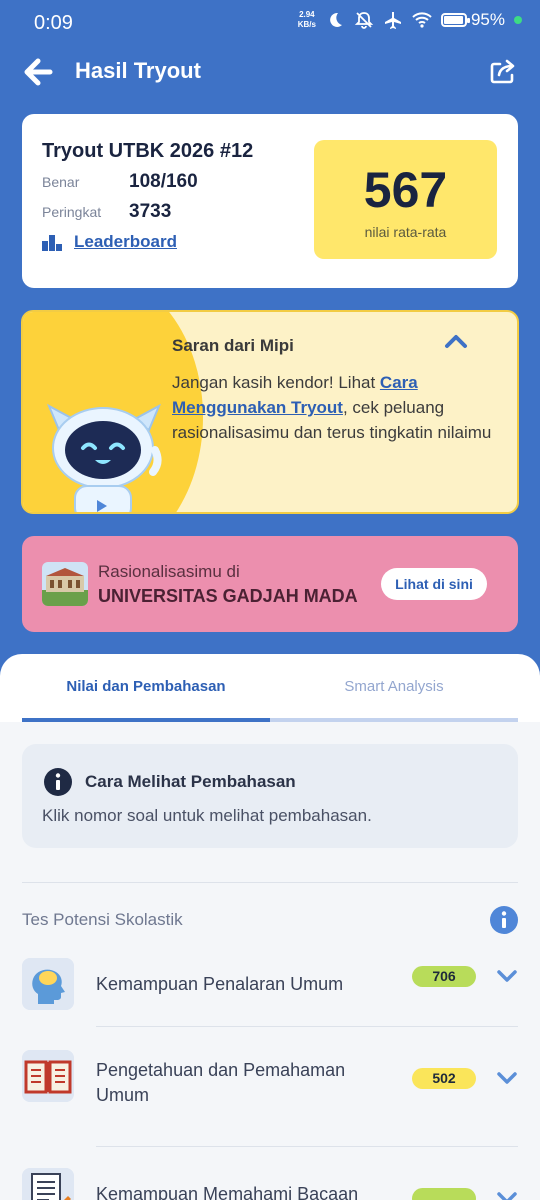 This screenshot has height=1200, width=540. I want to click on leaderboard-link: Leaderboard, so click(109, 242).